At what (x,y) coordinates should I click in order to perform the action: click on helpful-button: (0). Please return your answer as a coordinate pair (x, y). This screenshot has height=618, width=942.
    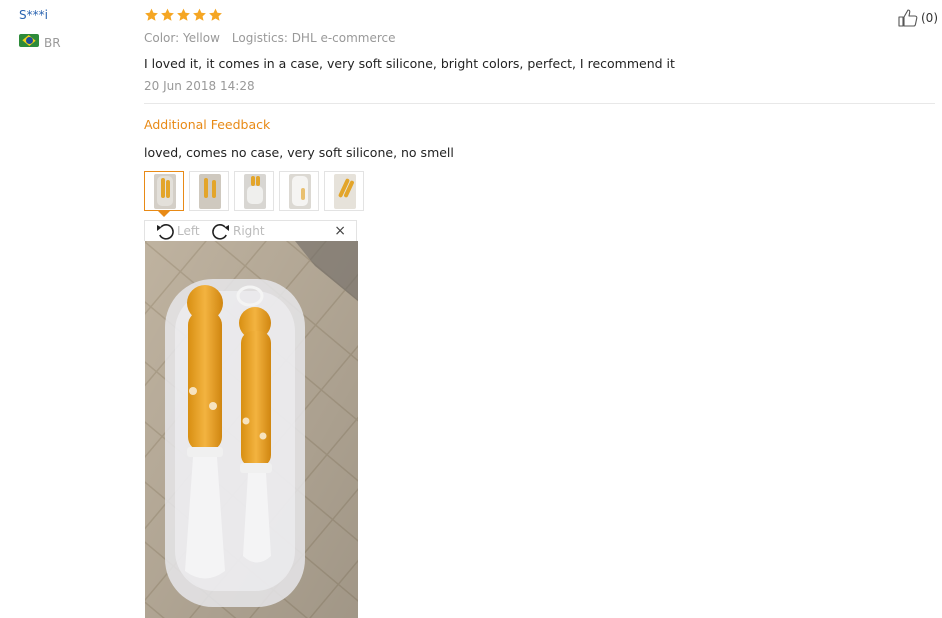
    Looking at the image, I should click on (917, 18).